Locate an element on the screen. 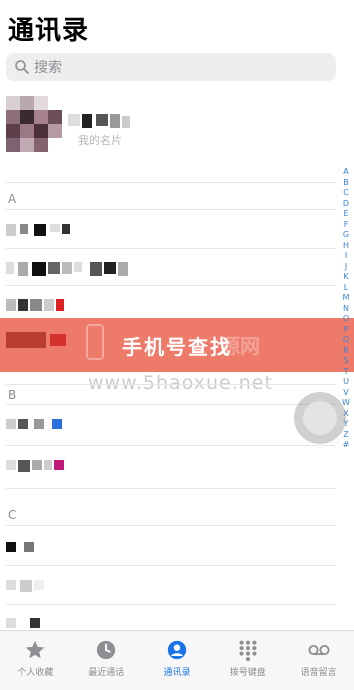 The width and height of the screenshot is (354, 690). index-letter: R is located at coordinates (346, 351).